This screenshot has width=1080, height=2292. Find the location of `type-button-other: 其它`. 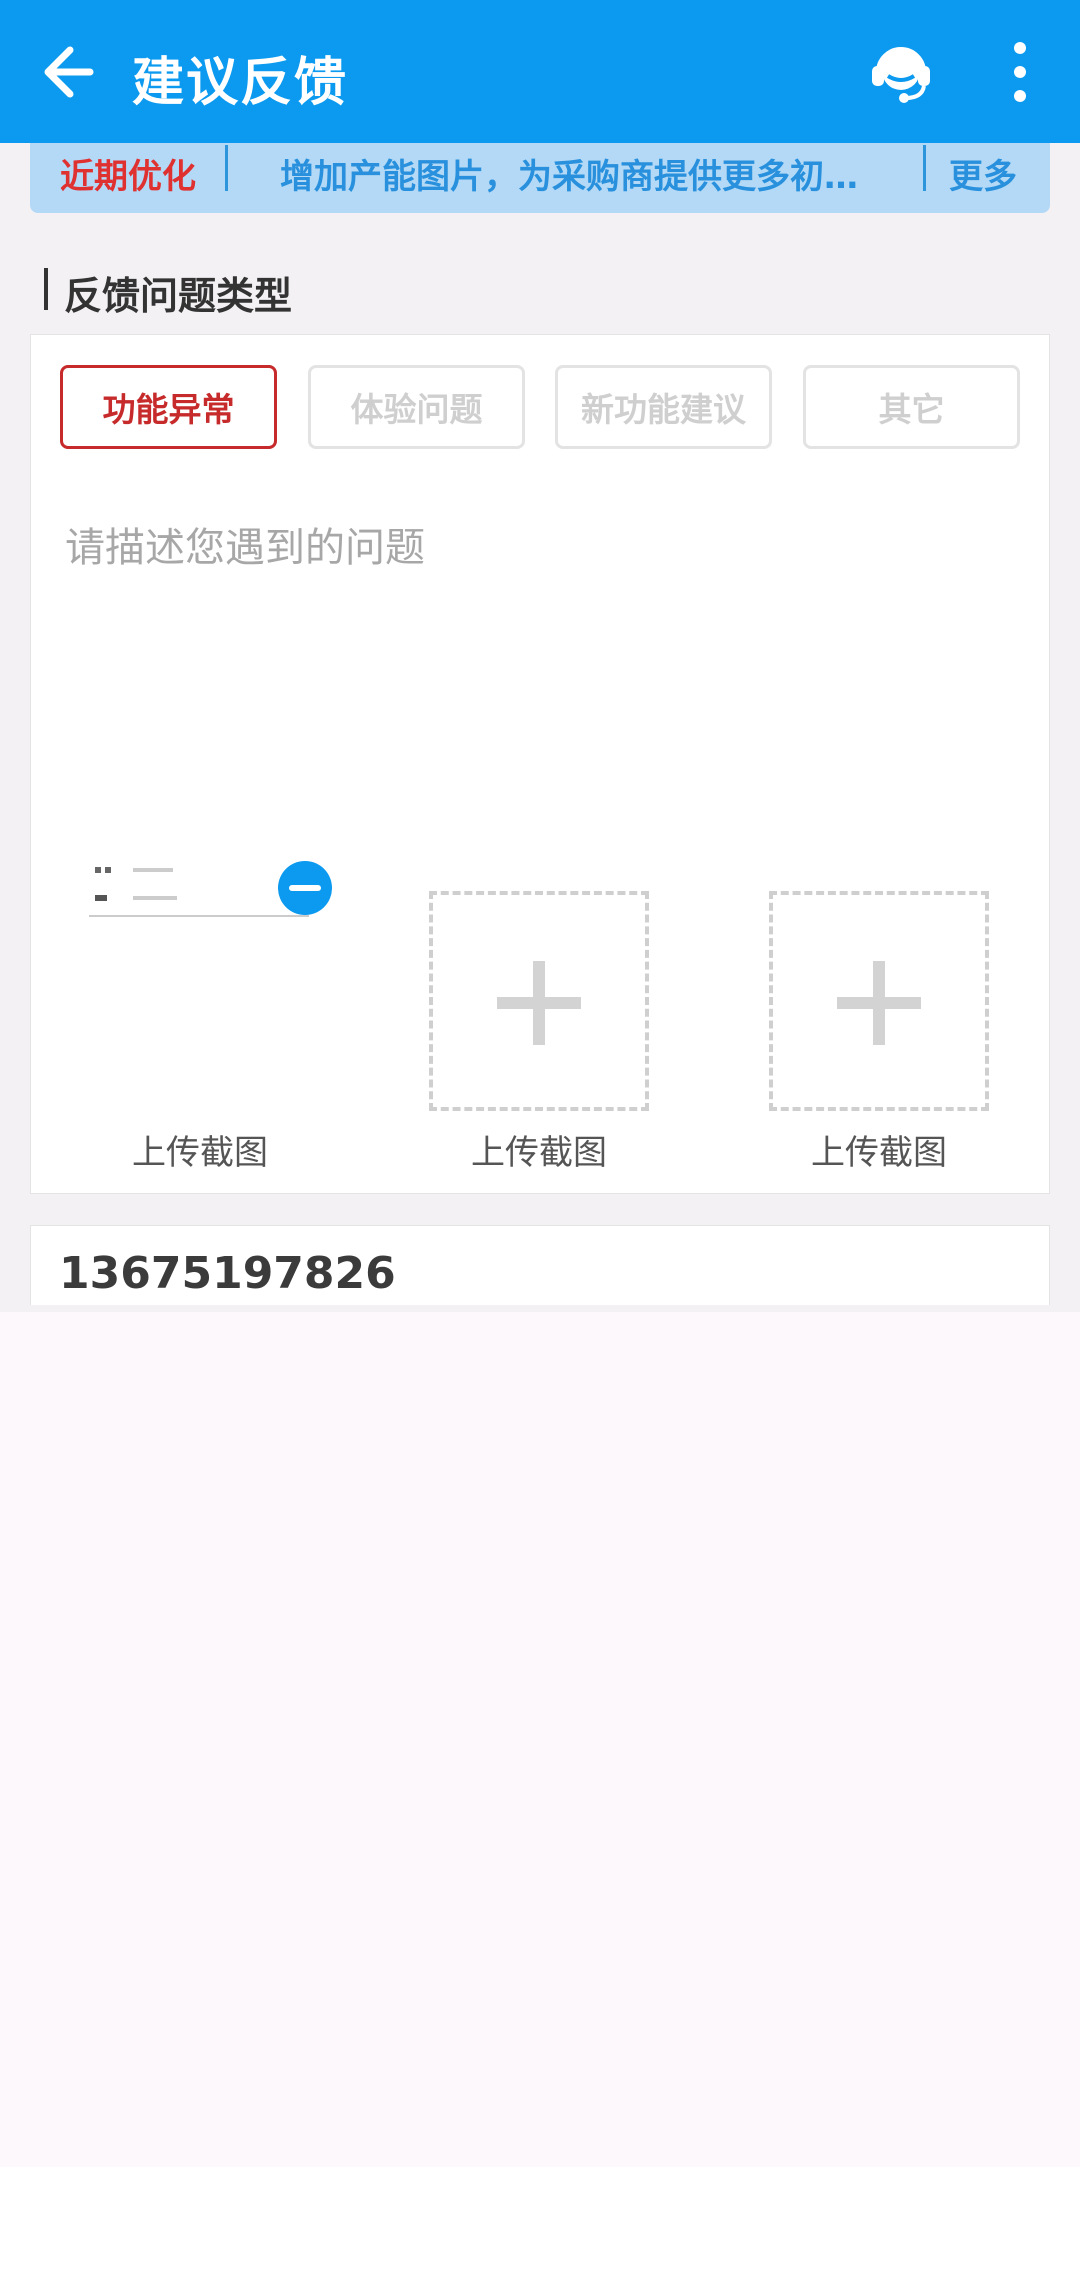

type-button-other: 其它 is located at coordinates (911, 407).